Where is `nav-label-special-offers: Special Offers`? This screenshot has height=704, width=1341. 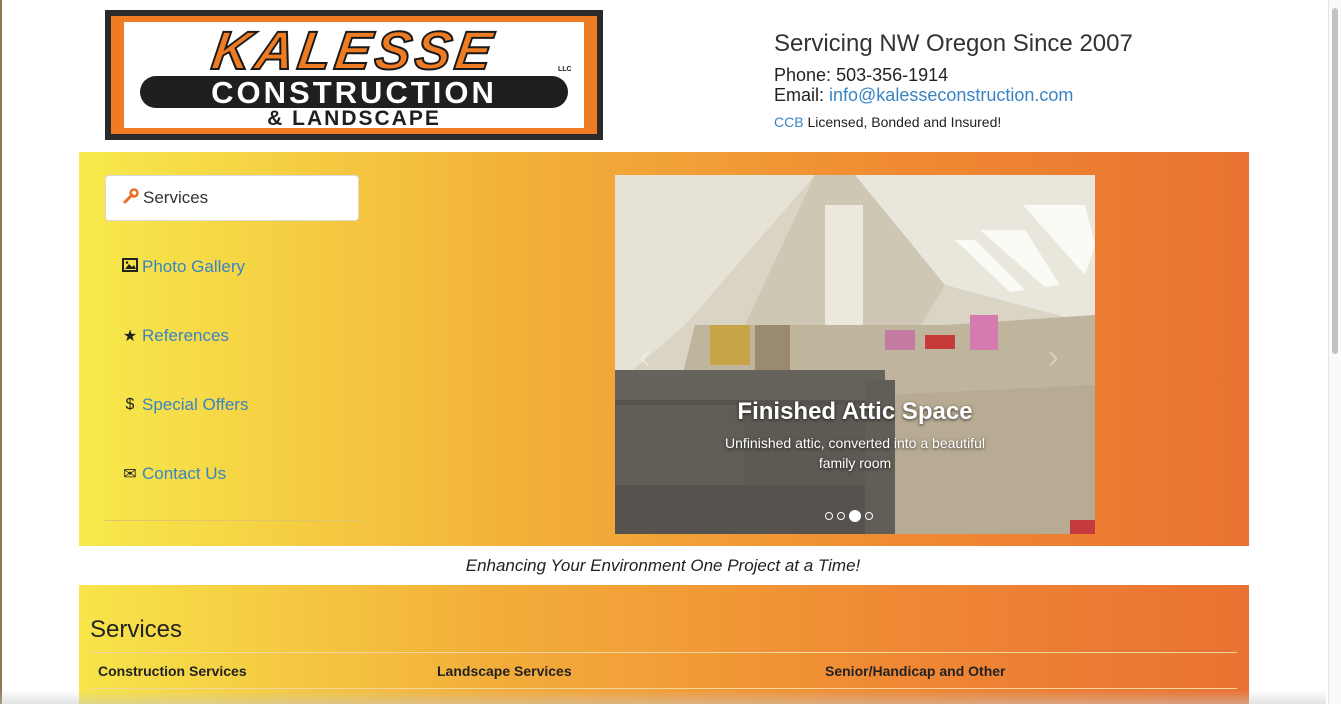 nav-label-special-offers: Special Offers is located at coordinates (195, 404).